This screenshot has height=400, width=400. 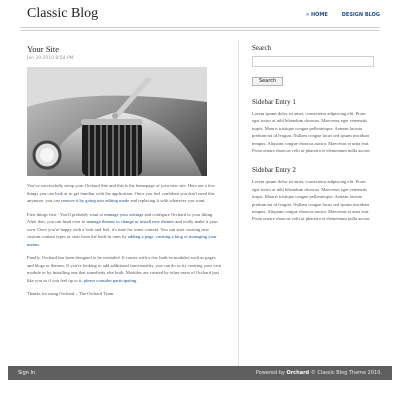 What do you see at coordinates (167, 200) in the screenshot?
I see `paragraph-text: and replacing it with whatever you want.` at bounding box center [167, 200].